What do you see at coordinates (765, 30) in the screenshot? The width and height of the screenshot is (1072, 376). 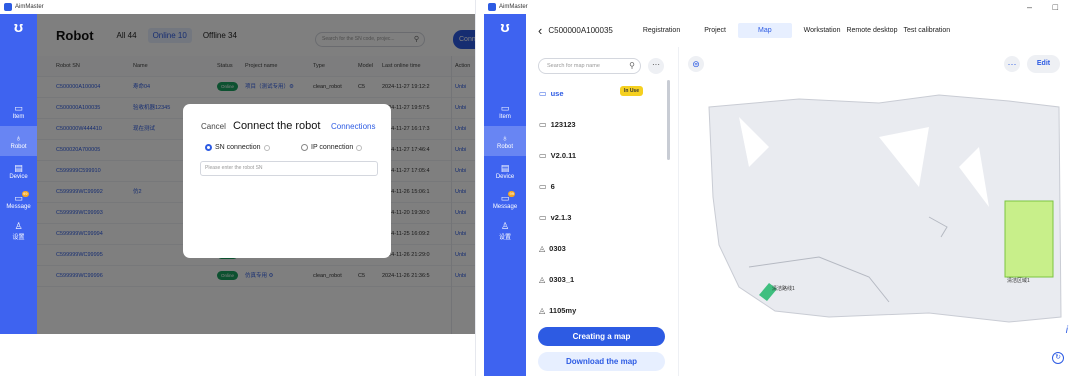 I see `tab-map: Map` at bounding box center [765, 30].